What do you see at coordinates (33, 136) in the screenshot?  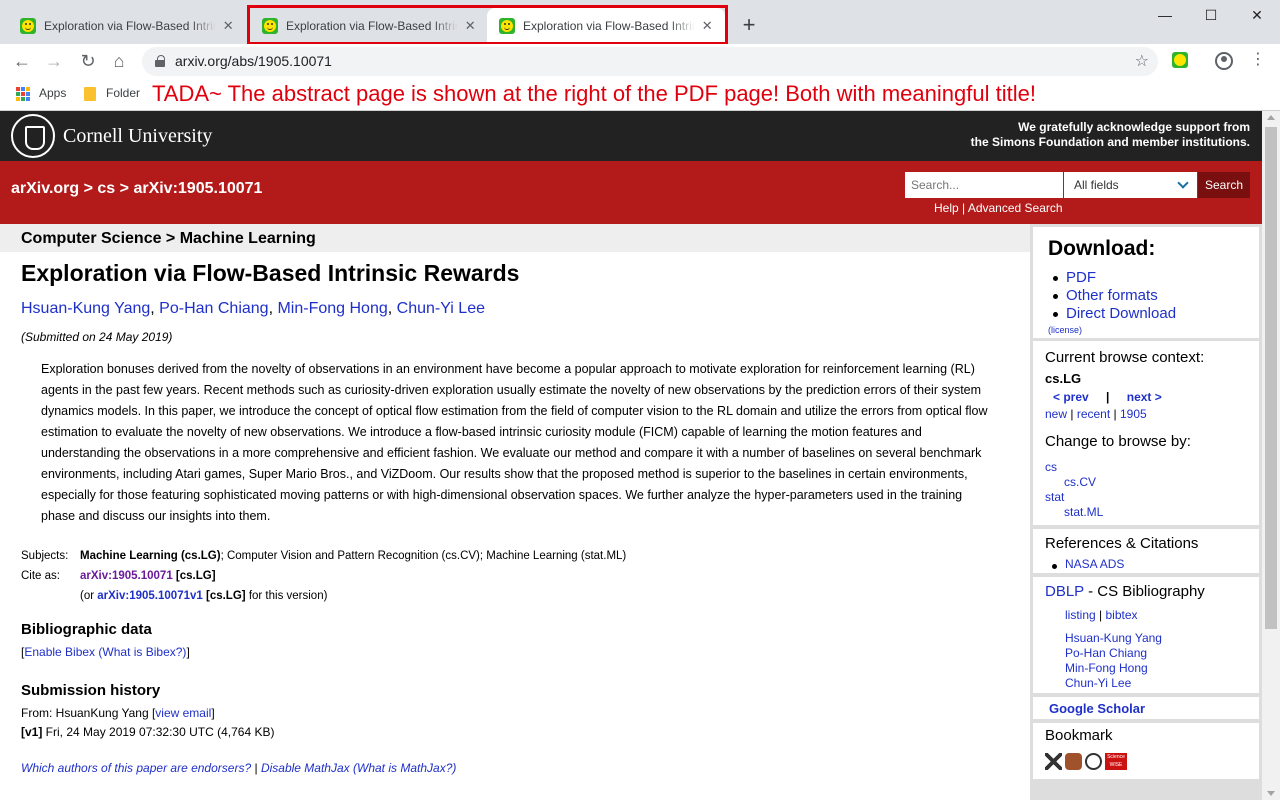 I see `cornell-seal-icon` at bounding box center [33, 136].